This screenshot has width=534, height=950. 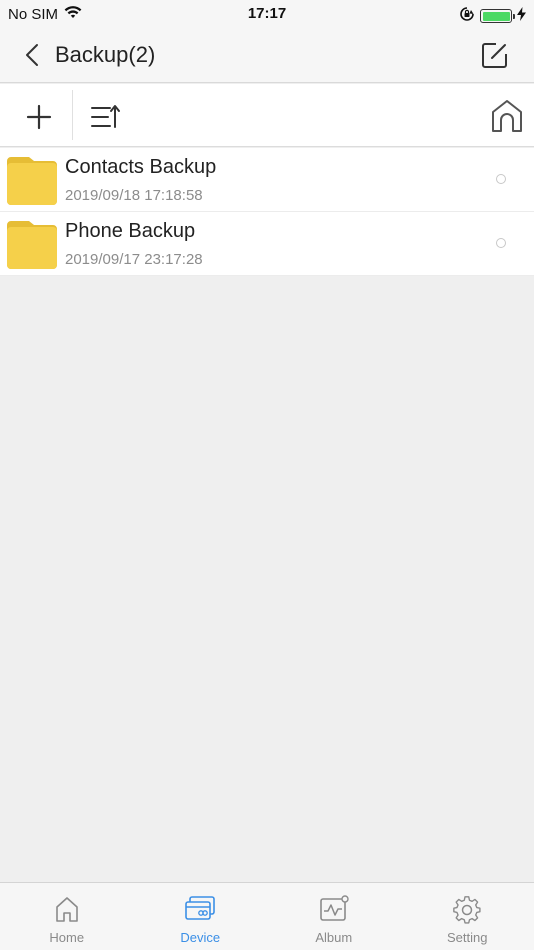 I want to click on sort-icon, so click(x=105, y=116).